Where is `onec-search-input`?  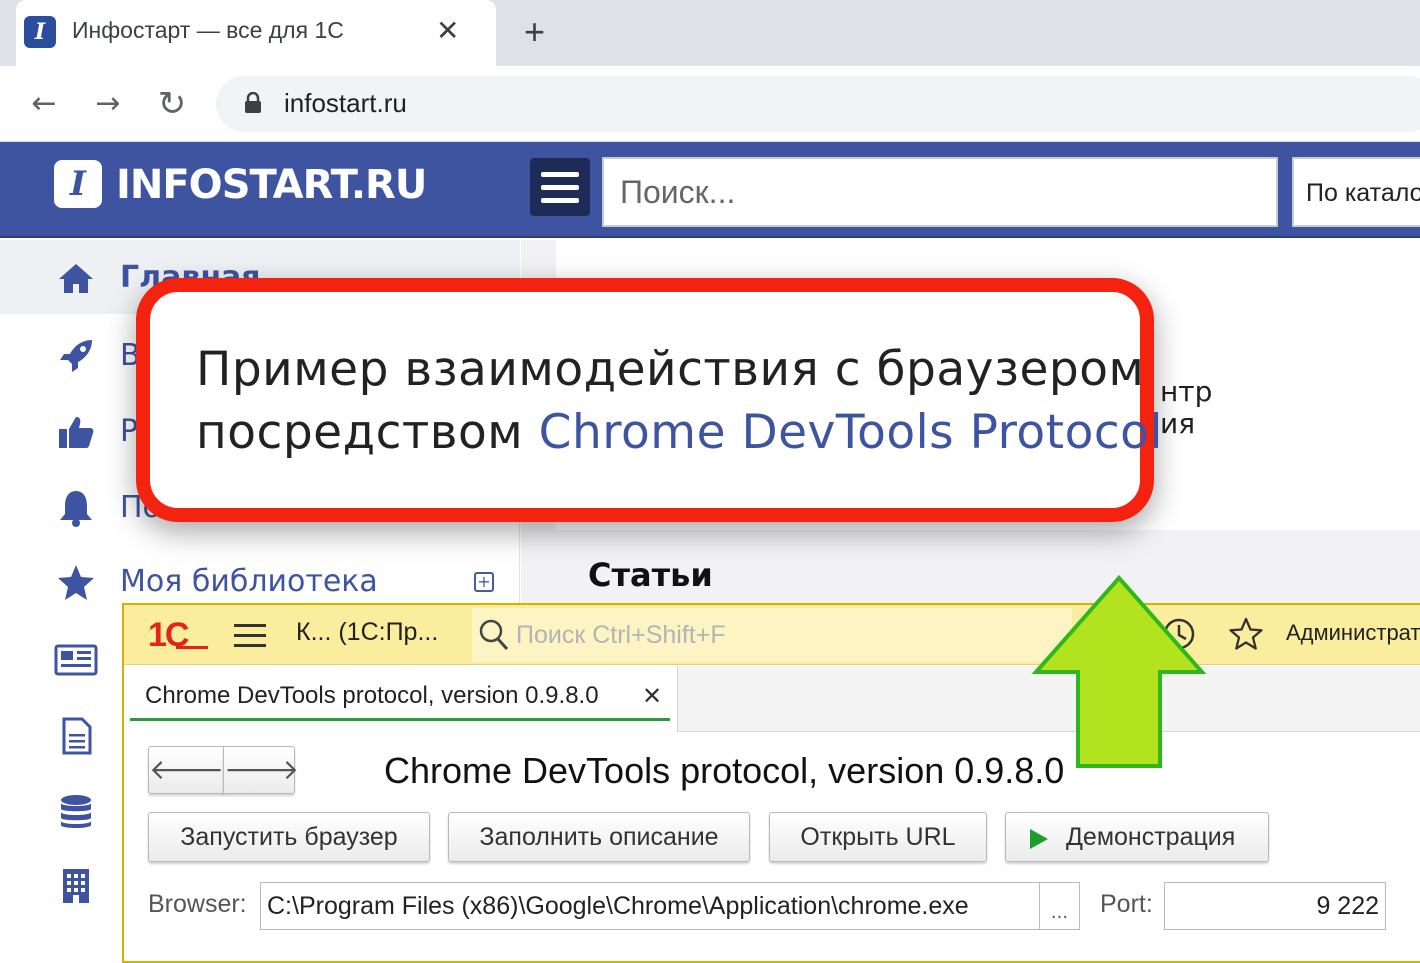
onec-search-input is located at coordinates (772, 635).